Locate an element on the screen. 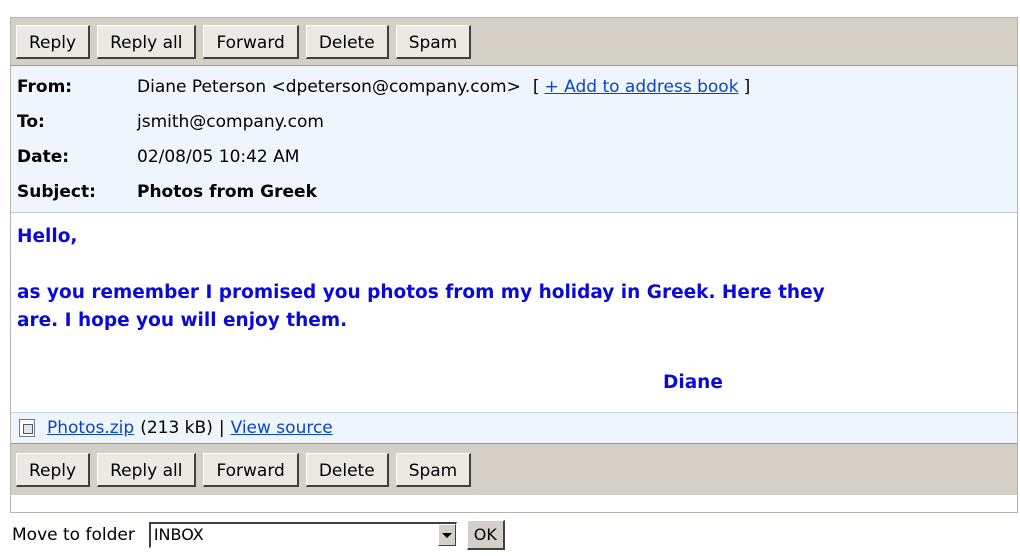  to-value: jsmith@company.com is located at coordinates (230, 121).